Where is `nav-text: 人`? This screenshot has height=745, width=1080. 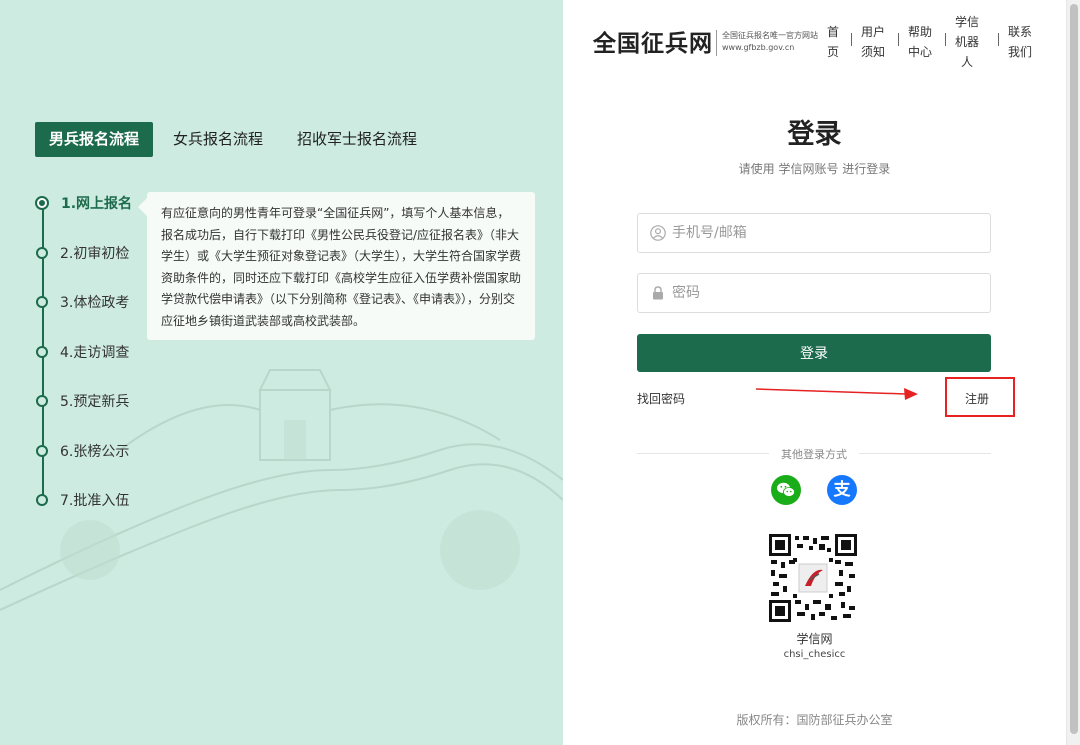 nav-text: 人 is located at coordinates (967, 62).